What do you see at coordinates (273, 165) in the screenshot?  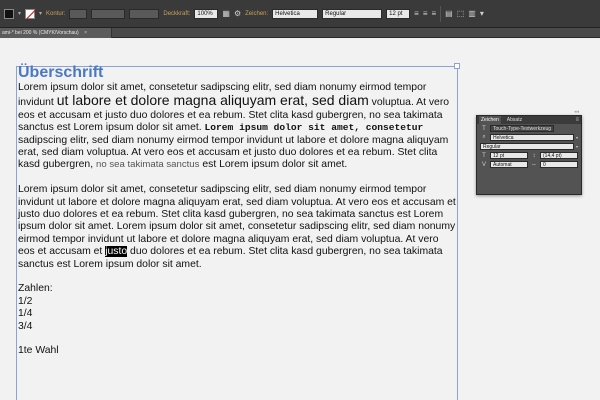 I see `p1-text-d: est Lorem ipsum dolor sit amet.` at bounding box center [273, 165].